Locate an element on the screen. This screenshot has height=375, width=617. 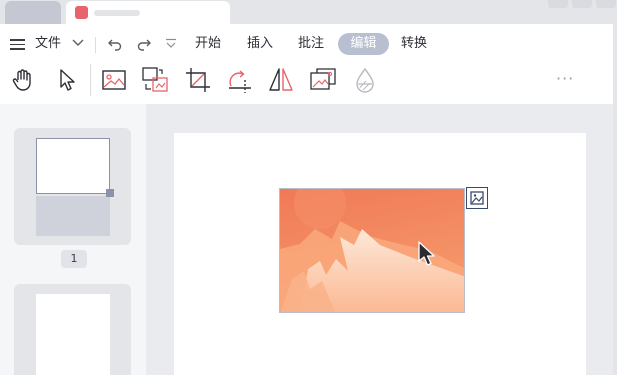
select-arrow-icon is located at coordinates (67, 80).